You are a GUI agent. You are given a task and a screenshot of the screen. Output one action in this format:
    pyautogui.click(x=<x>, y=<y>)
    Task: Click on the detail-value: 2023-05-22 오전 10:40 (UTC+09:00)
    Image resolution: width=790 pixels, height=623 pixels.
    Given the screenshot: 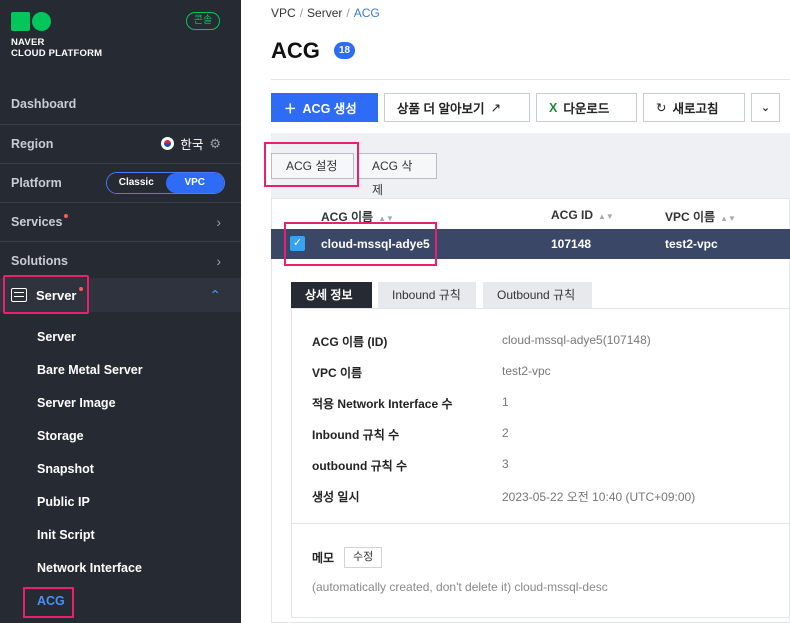 What is the action you would take?
    pyautogui.click(x=599, y=497)
    